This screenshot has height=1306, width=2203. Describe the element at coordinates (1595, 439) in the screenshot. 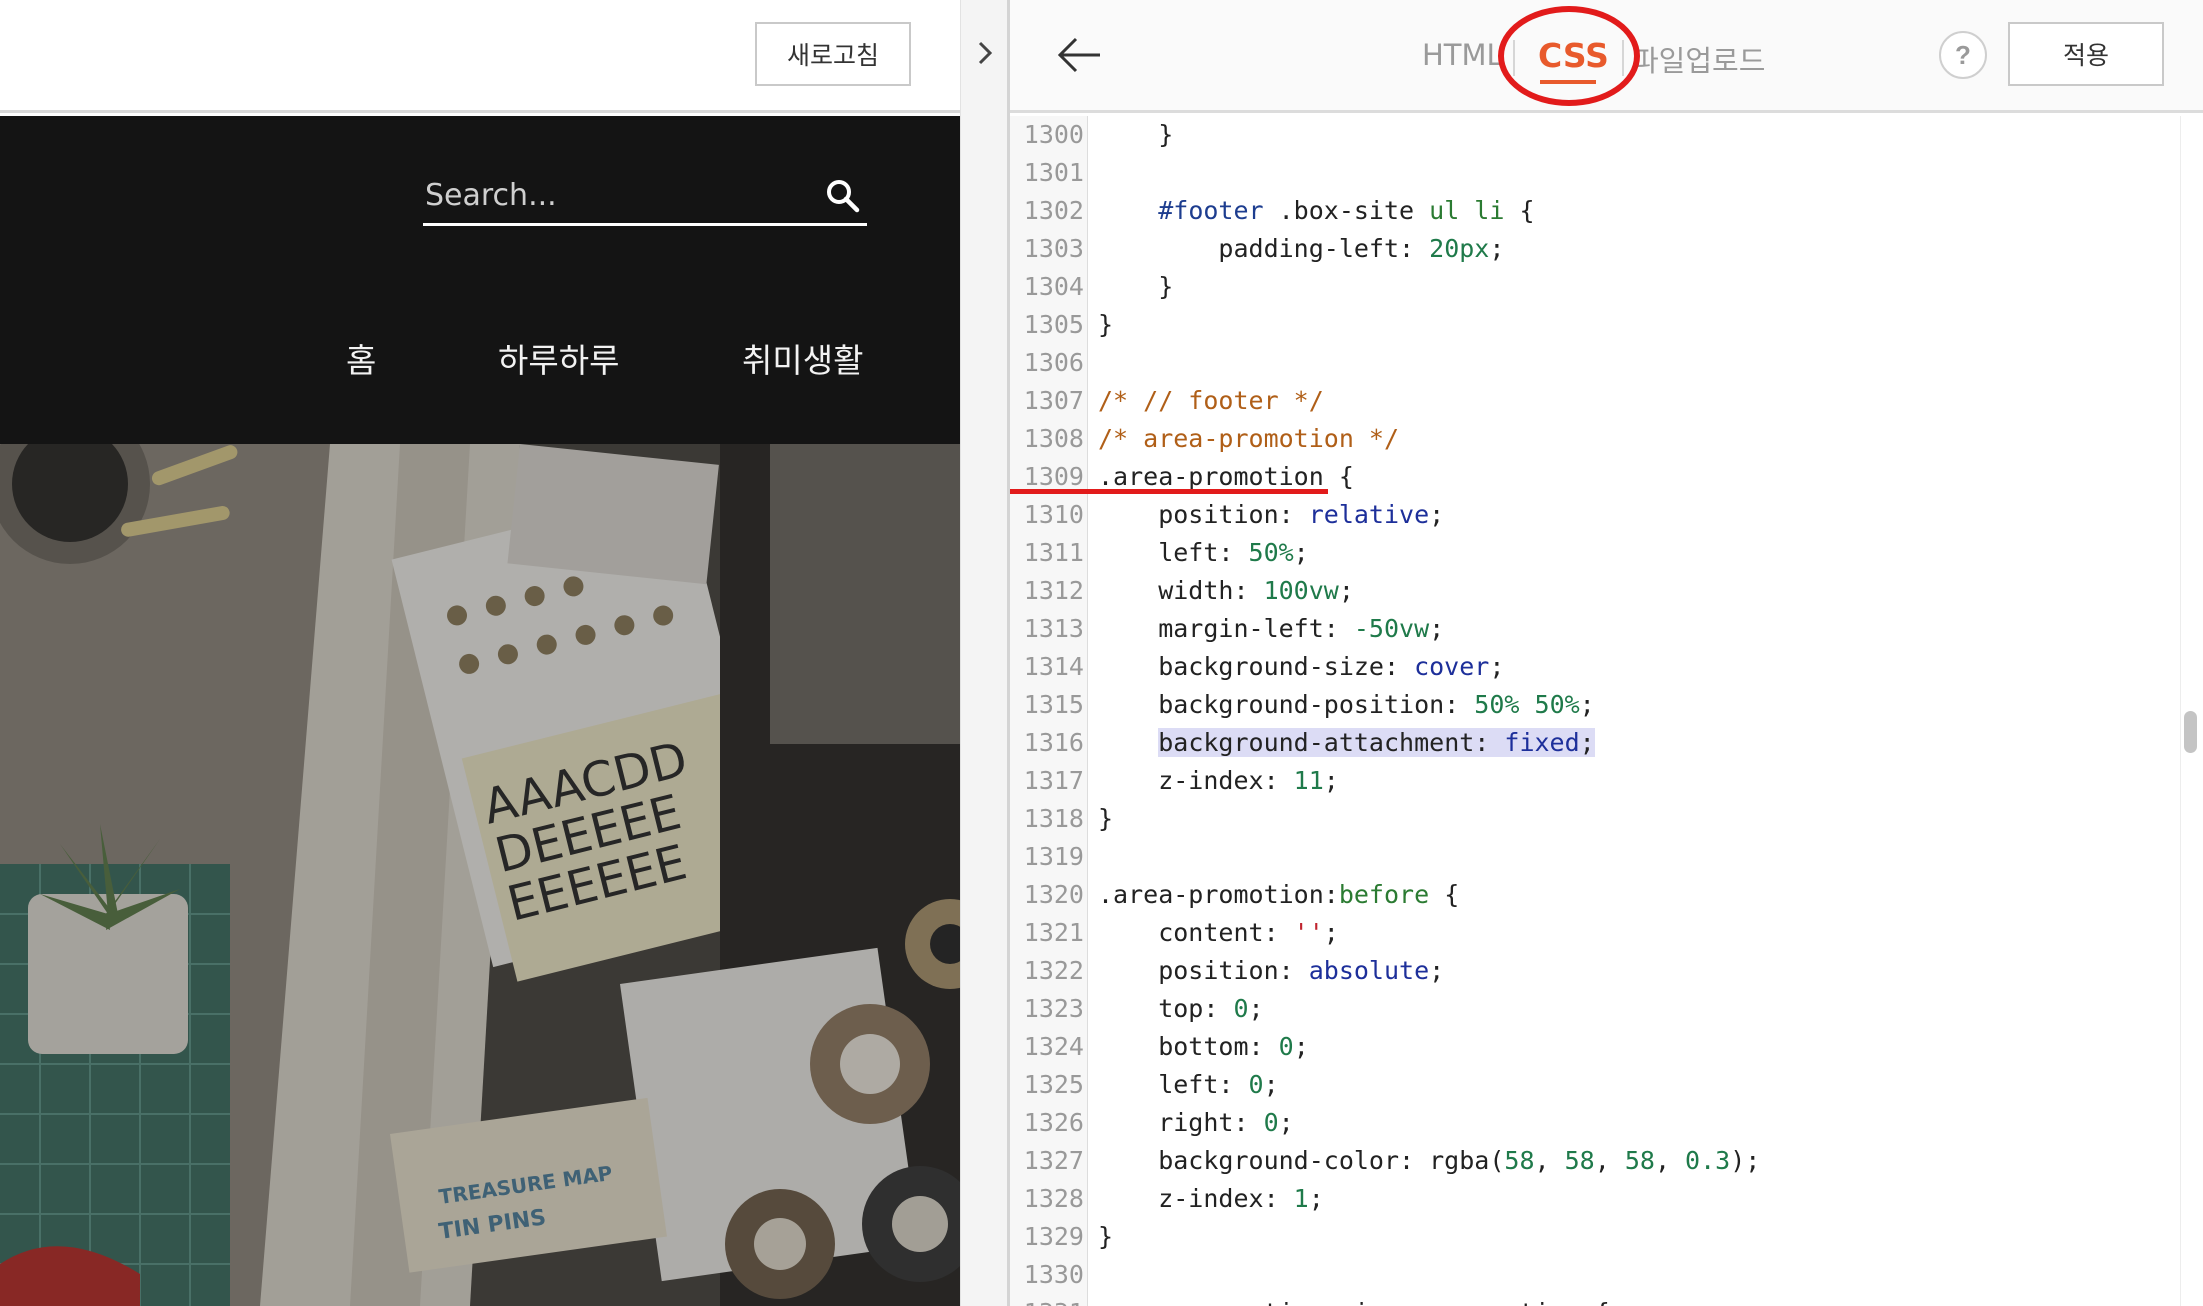

I see `code-line: 1308 /* area-promotion */` at that location.